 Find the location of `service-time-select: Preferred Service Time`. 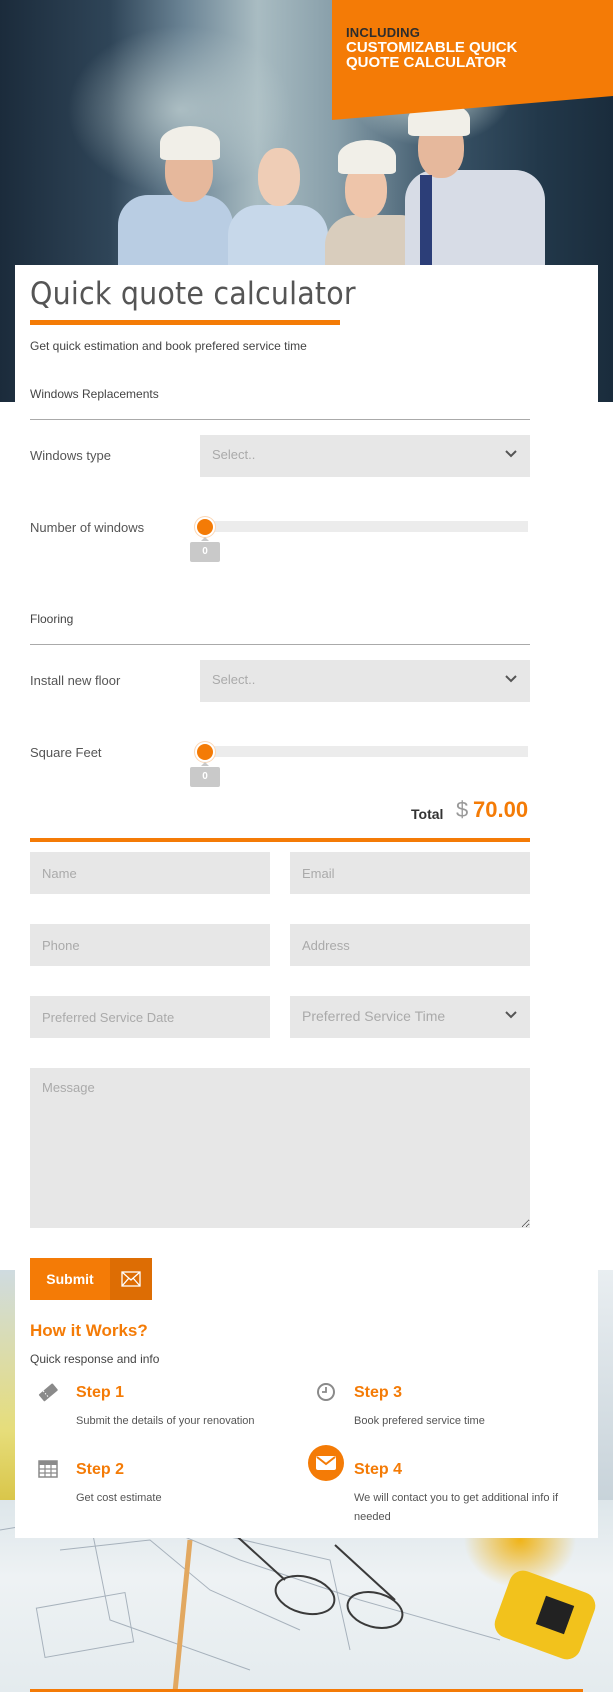

service-time-select: Preferred Service Time is located at coordinates (410, 1017).